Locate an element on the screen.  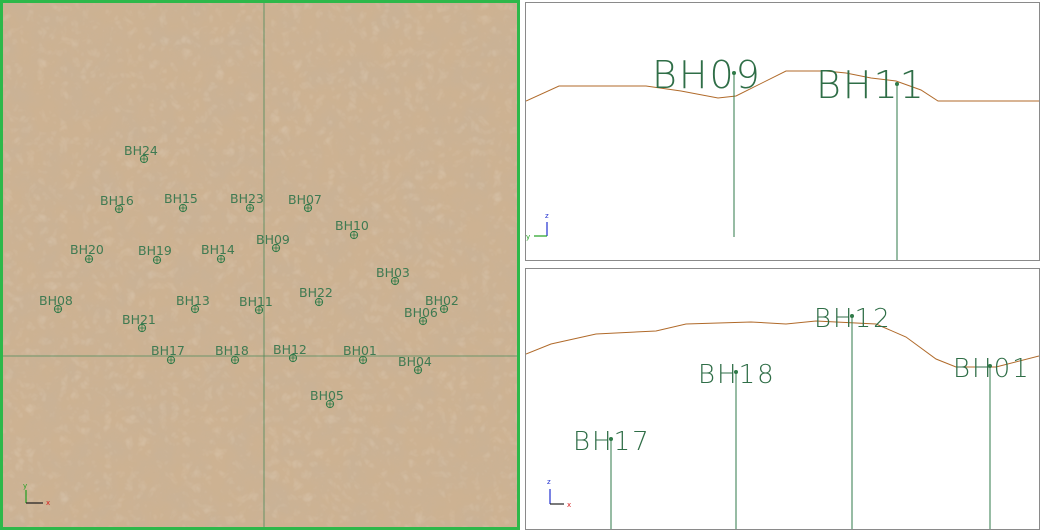
section-borehole-bh18: BH18 is located at coordinates (737, 444).